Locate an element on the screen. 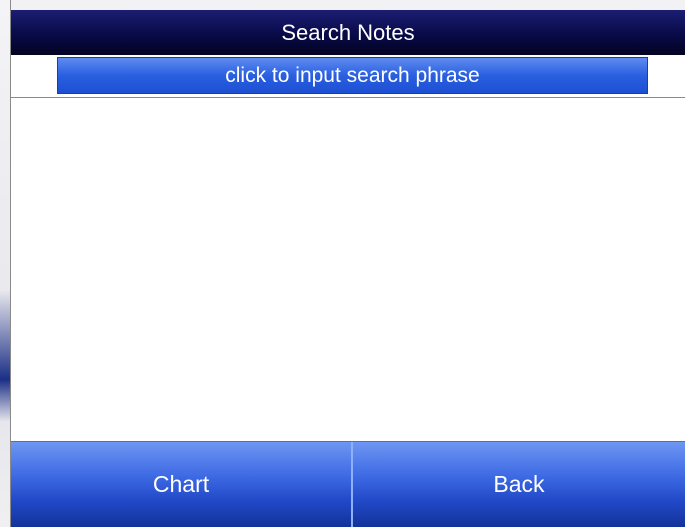  search-input: click to input search phrase is located at coordinates (352, 75).